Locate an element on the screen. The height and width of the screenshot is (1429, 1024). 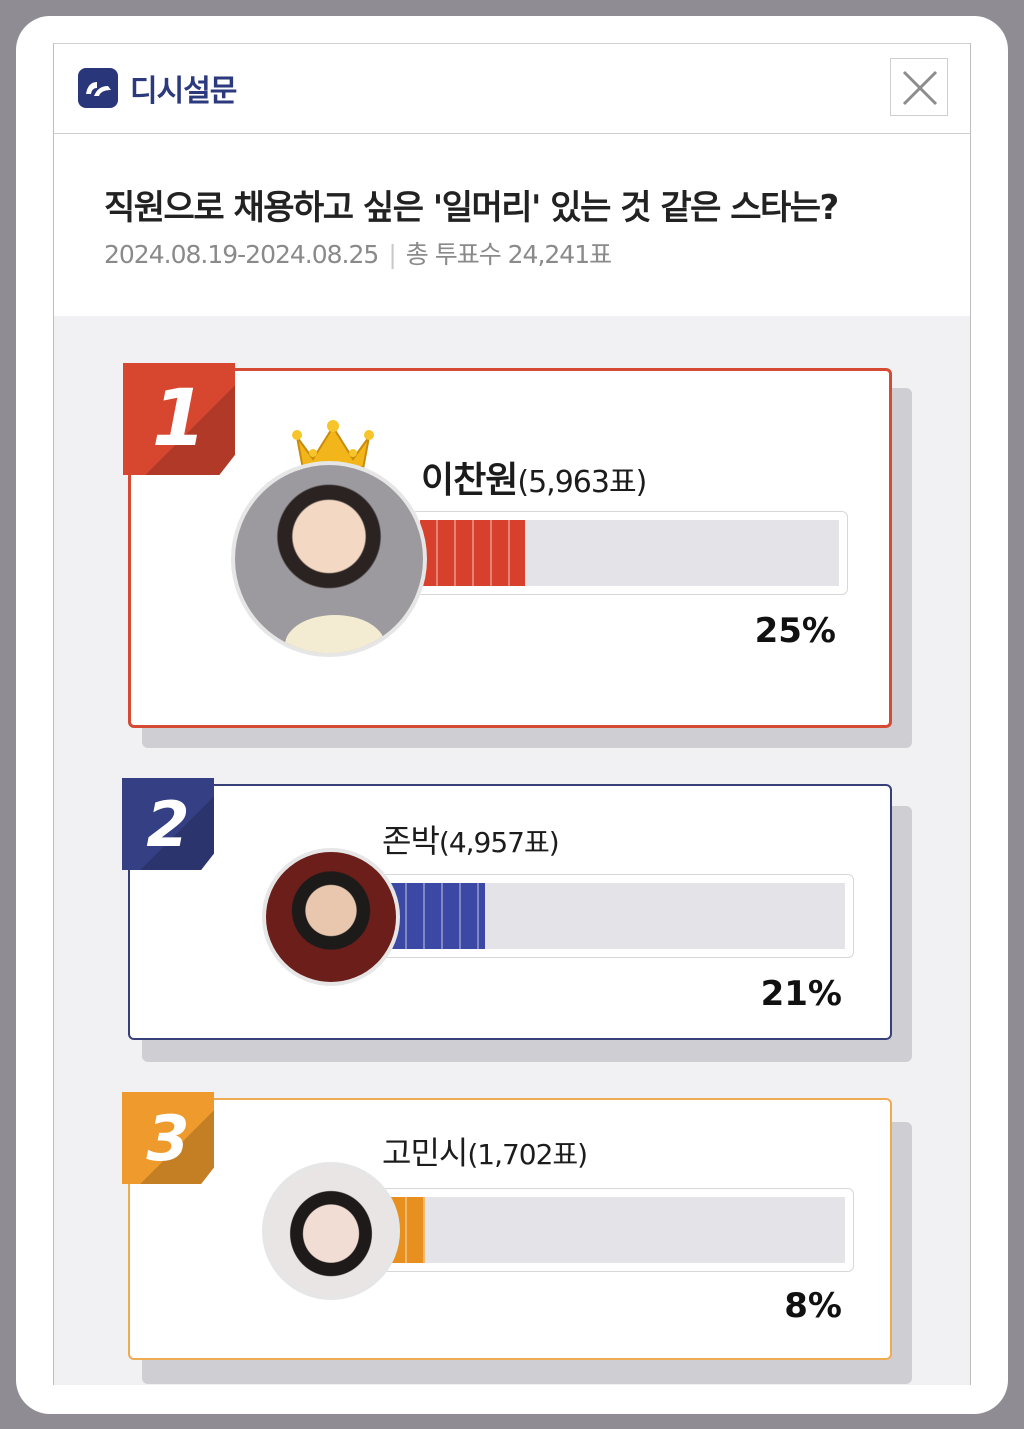
rank-badge: 1 is located at coordinates (179, 419).